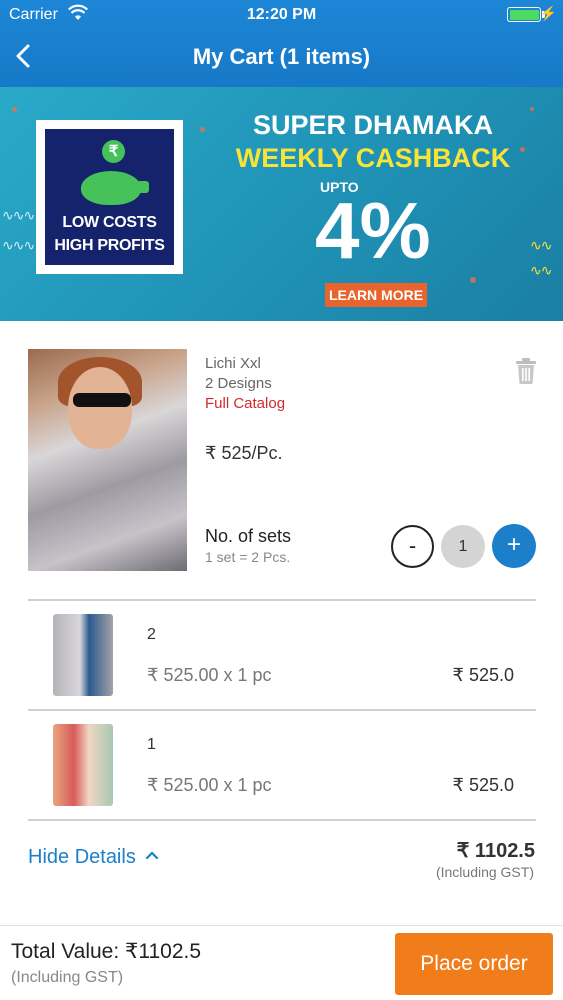 This screenshot has height=1000, width=563. I want to click on cart-total: ₹ 1102.5, so click(495, 851).